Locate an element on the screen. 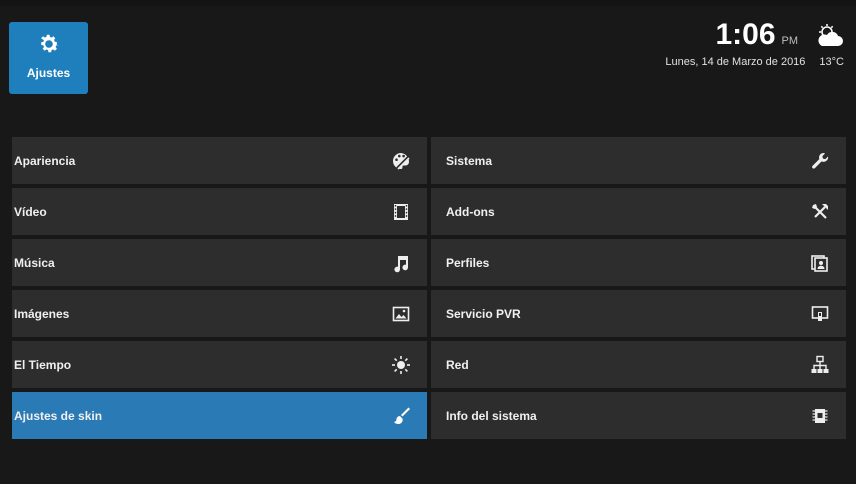 The image size is (856, 484). menu-item-video: Vídeo is located at coordinates (219, 211).